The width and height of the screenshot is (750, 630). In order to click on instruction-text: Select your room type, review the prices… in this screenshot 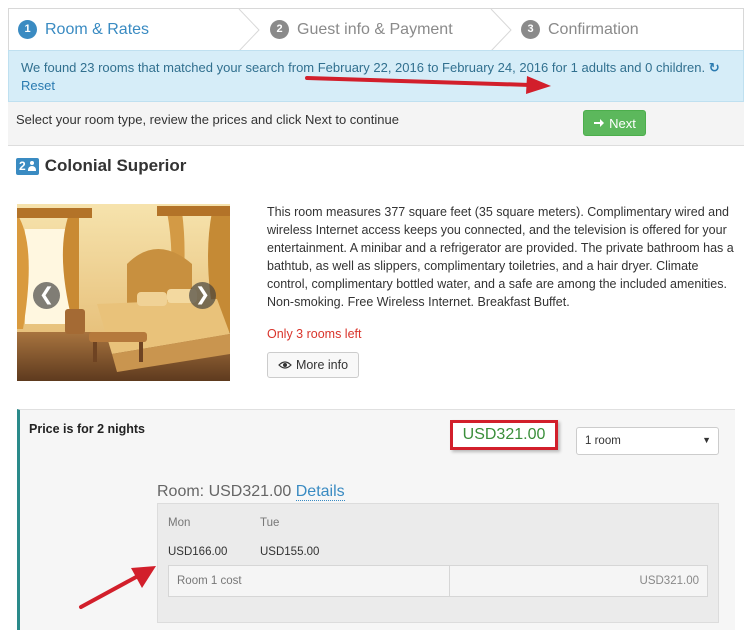, I will do `click(207, 119)`.